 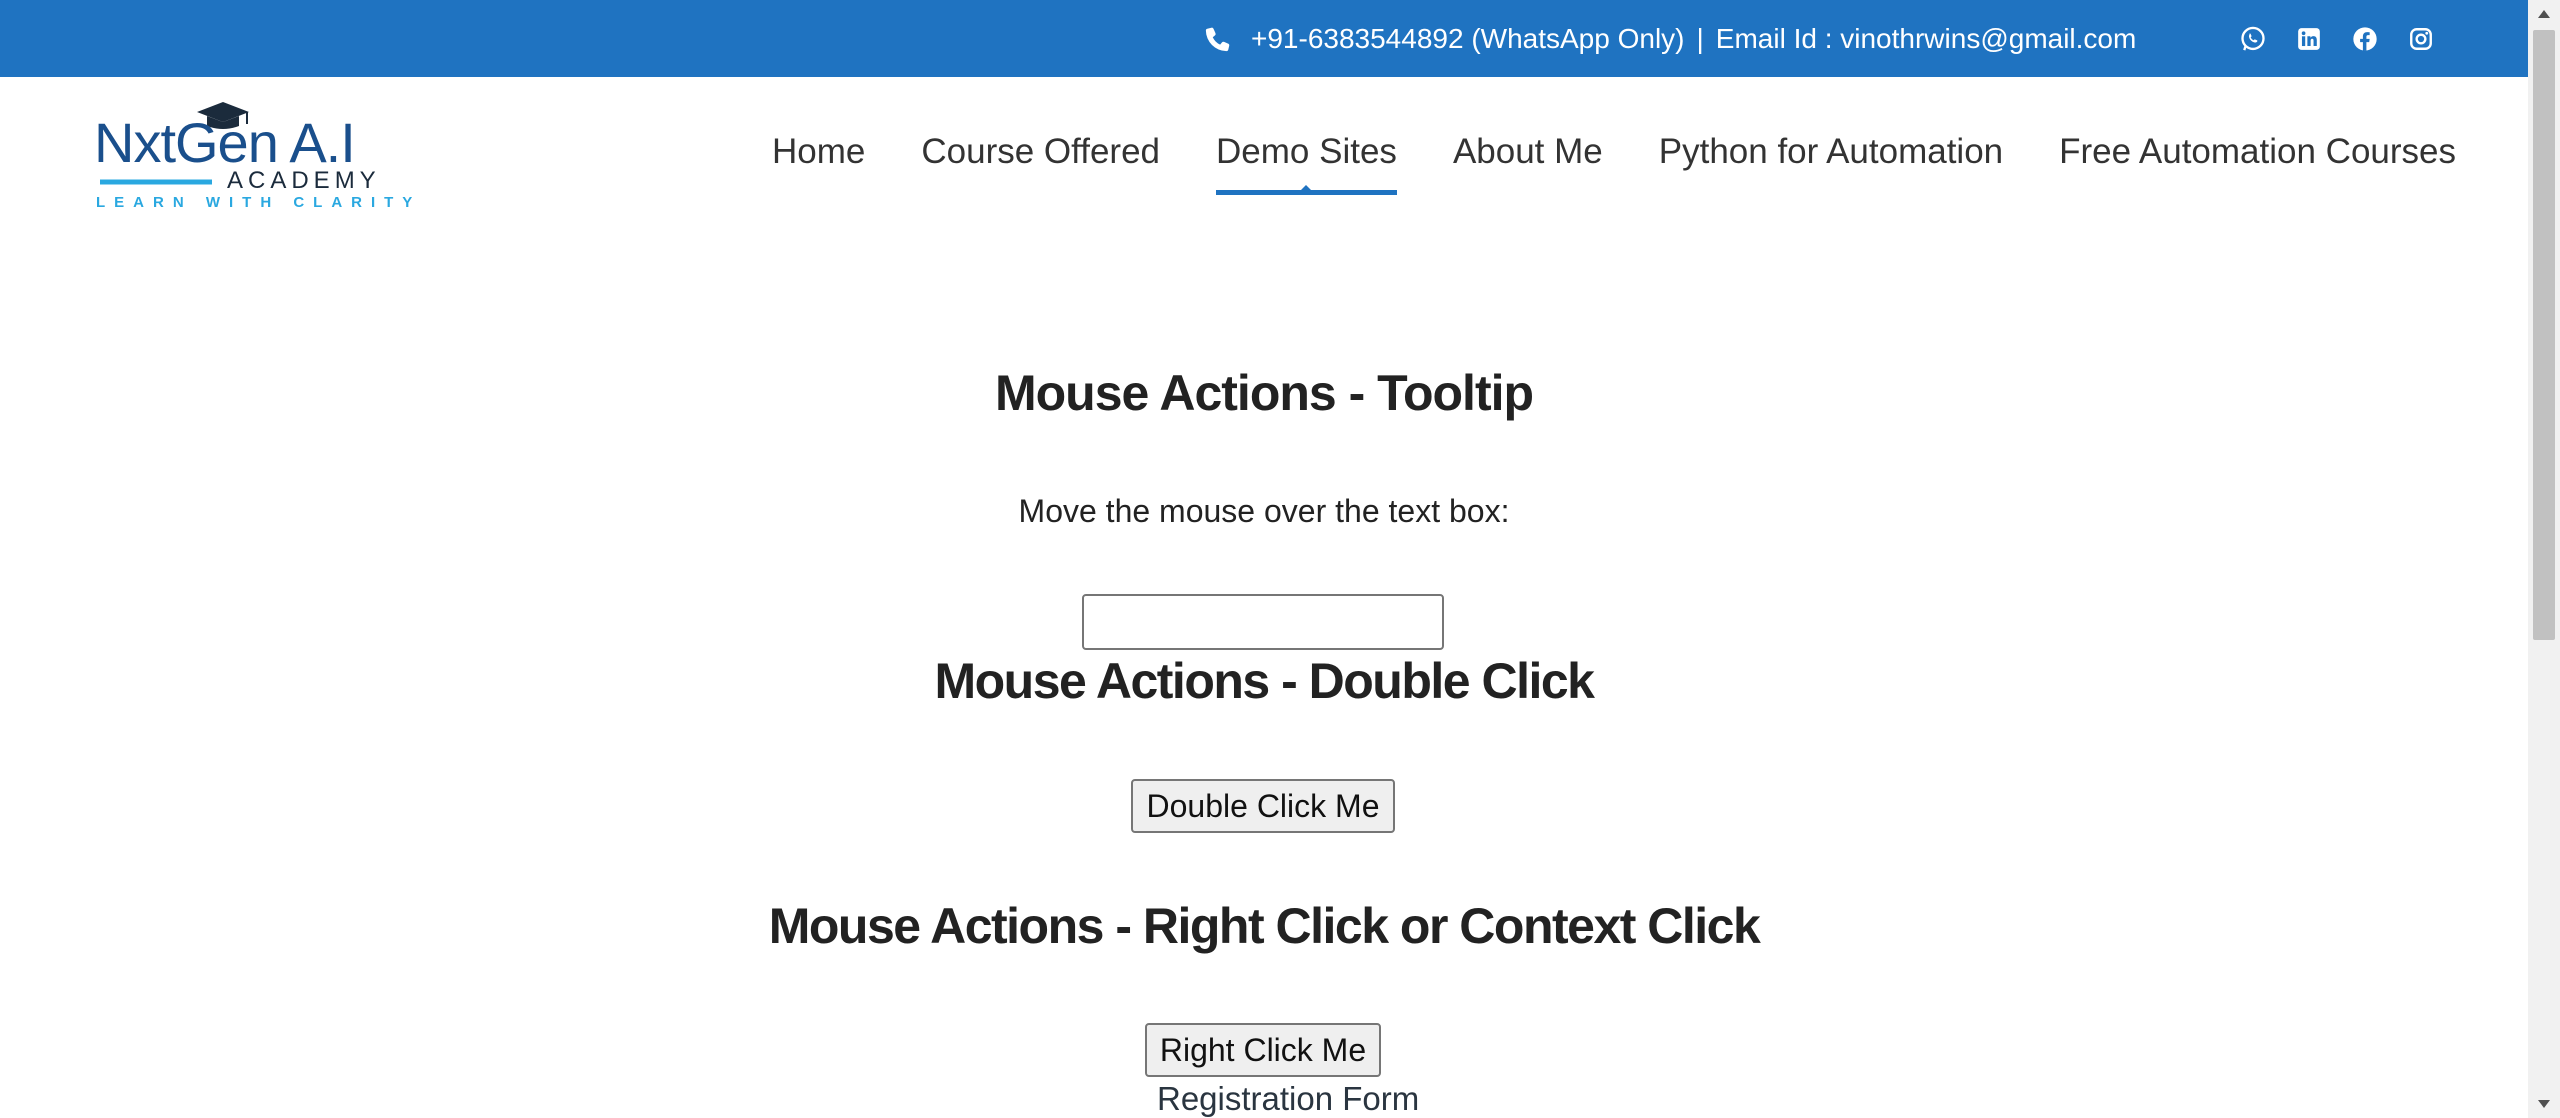 What do you see at coordinates (304, 180) in the screenshot?
I see `logo-subtitle: ACADEMY` at bounding box center [304, 180].